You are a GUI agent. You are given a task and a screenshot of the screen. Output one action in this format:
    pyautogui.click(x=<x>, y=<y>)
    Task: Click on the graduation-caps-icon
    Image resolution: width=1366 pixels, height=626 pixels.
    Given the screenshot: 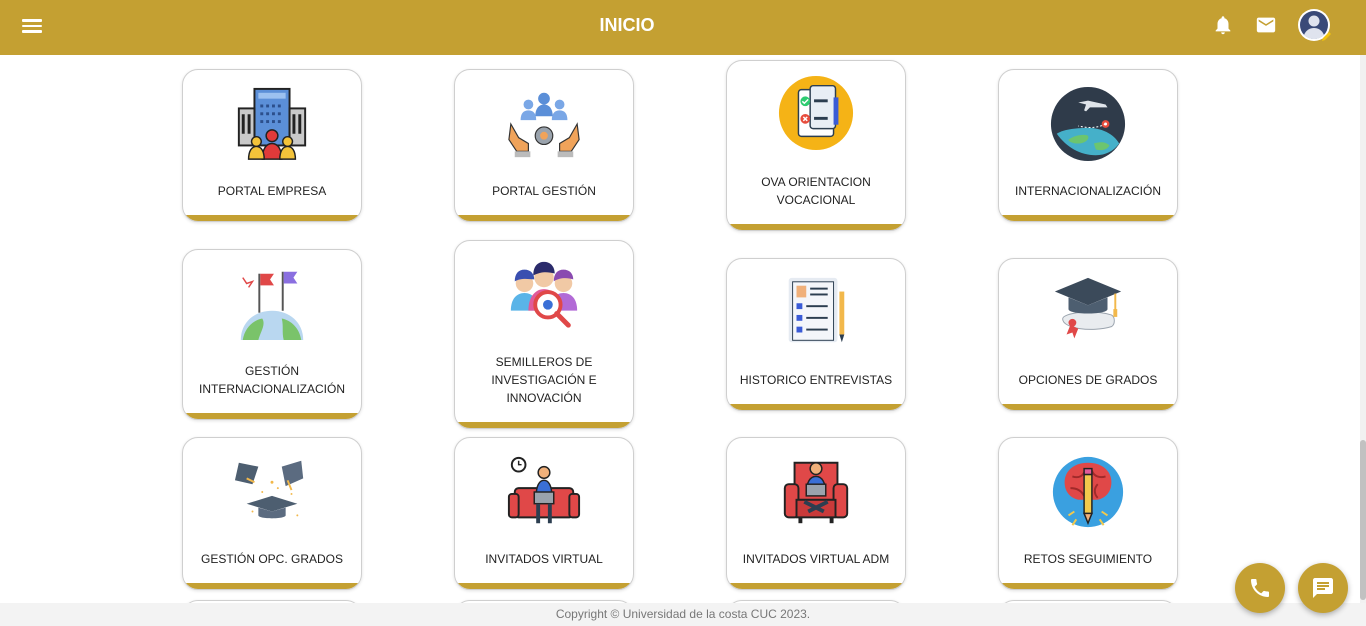 What is the action you would take?
    pyautogui.click(x=269, y=489)
    